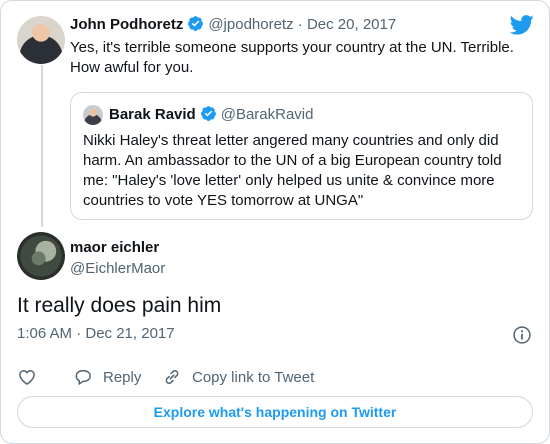 The width and height of the screenshot is (550, 444). I want to click on copy-link-button: Copy link to Tweet, so click(238, 377).